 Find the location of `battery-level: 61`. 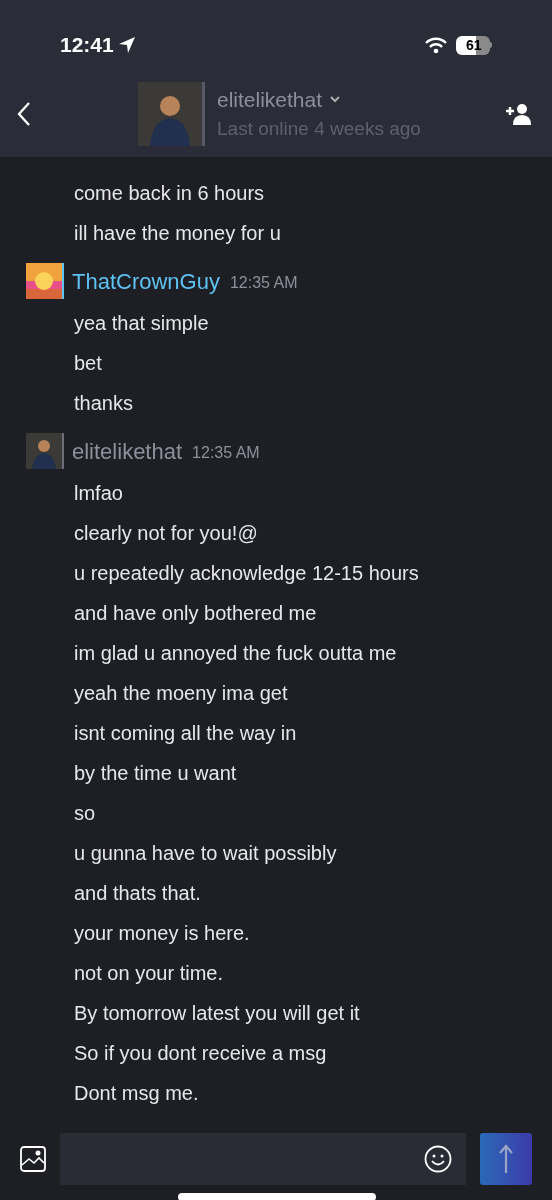

battery-level: 61 is located at coordinates (474, 45).